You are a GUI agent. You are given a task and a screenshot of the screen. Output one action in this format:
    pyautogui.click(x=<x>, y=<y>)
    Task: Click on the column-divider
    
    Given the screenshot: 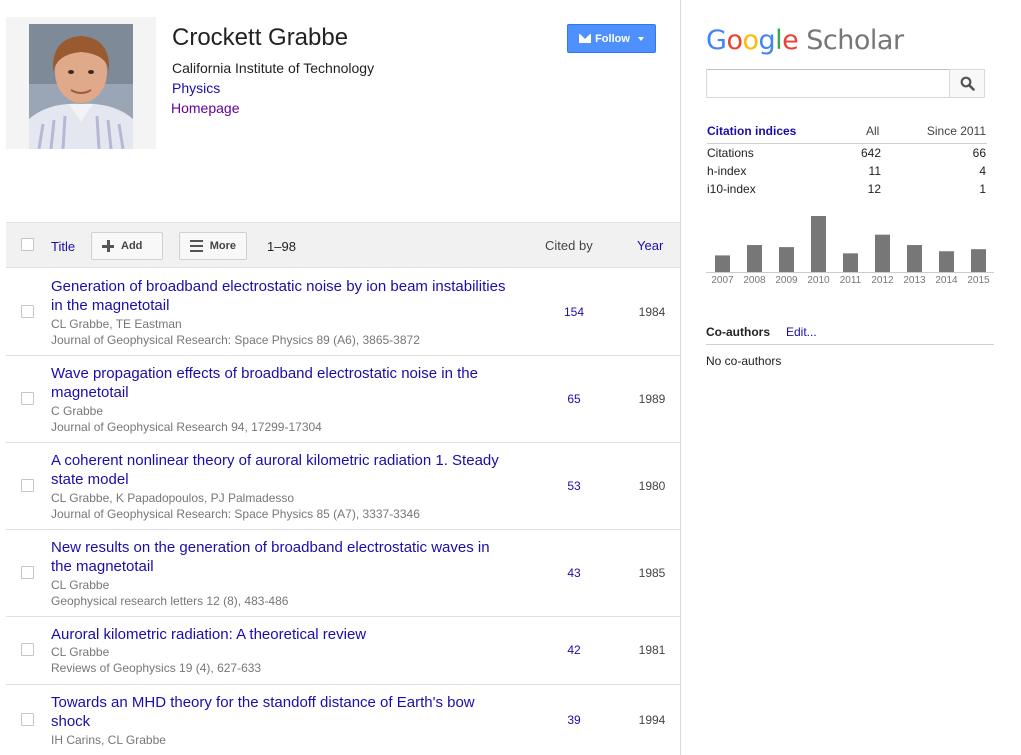 What is the action you would take?
    pyautogui.click(x=680, y=377)
    